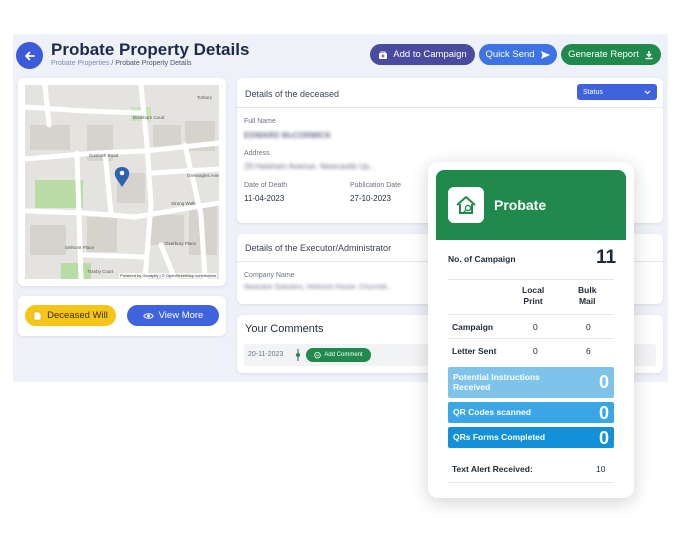  What do you see at coordinates (80, 63) in the screenshot?
I see `breadcrumb-parent: Probate Properties` at bounding box center [80, 63].